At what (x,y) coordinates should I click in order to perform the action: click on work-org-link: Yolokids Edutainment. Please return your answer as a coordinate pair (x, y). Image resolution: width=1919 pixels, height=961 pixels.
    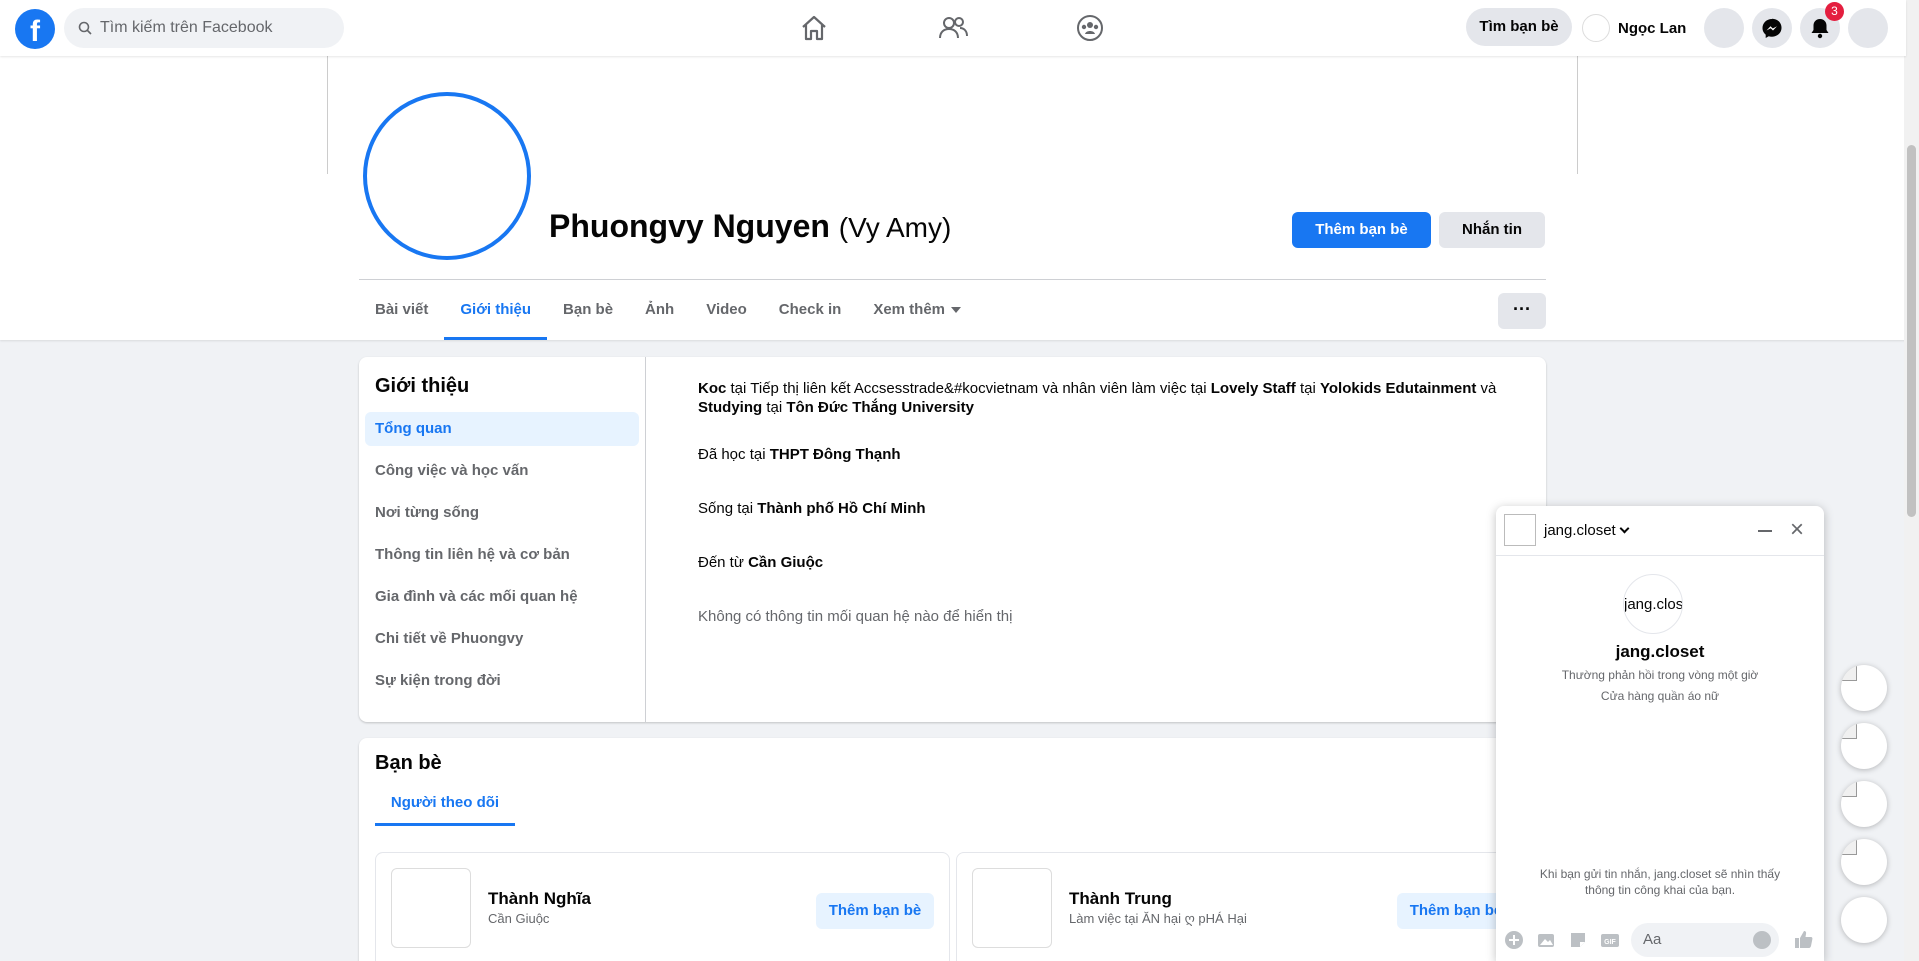
    Looking at the image, I should click on (1398, 388).